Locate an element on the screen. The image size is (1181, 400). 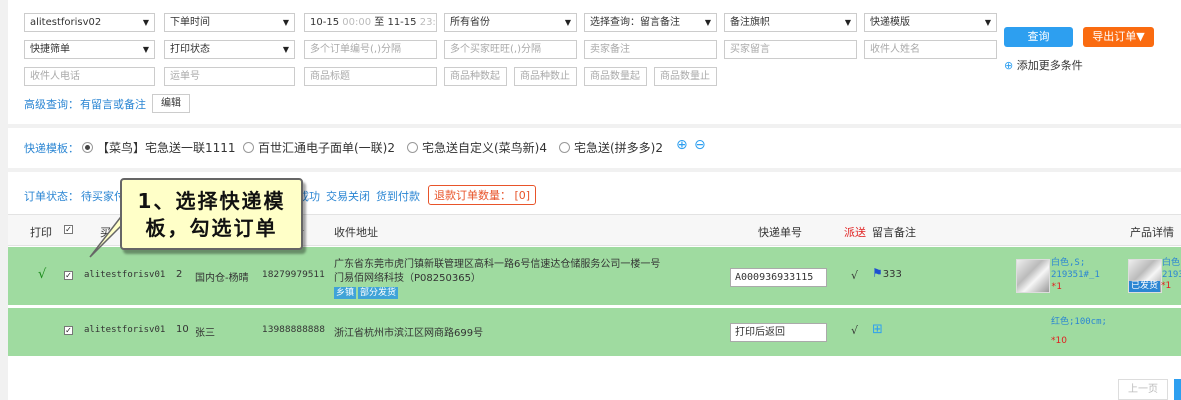
product-thumbnail is located at coordinates (1033, 276).